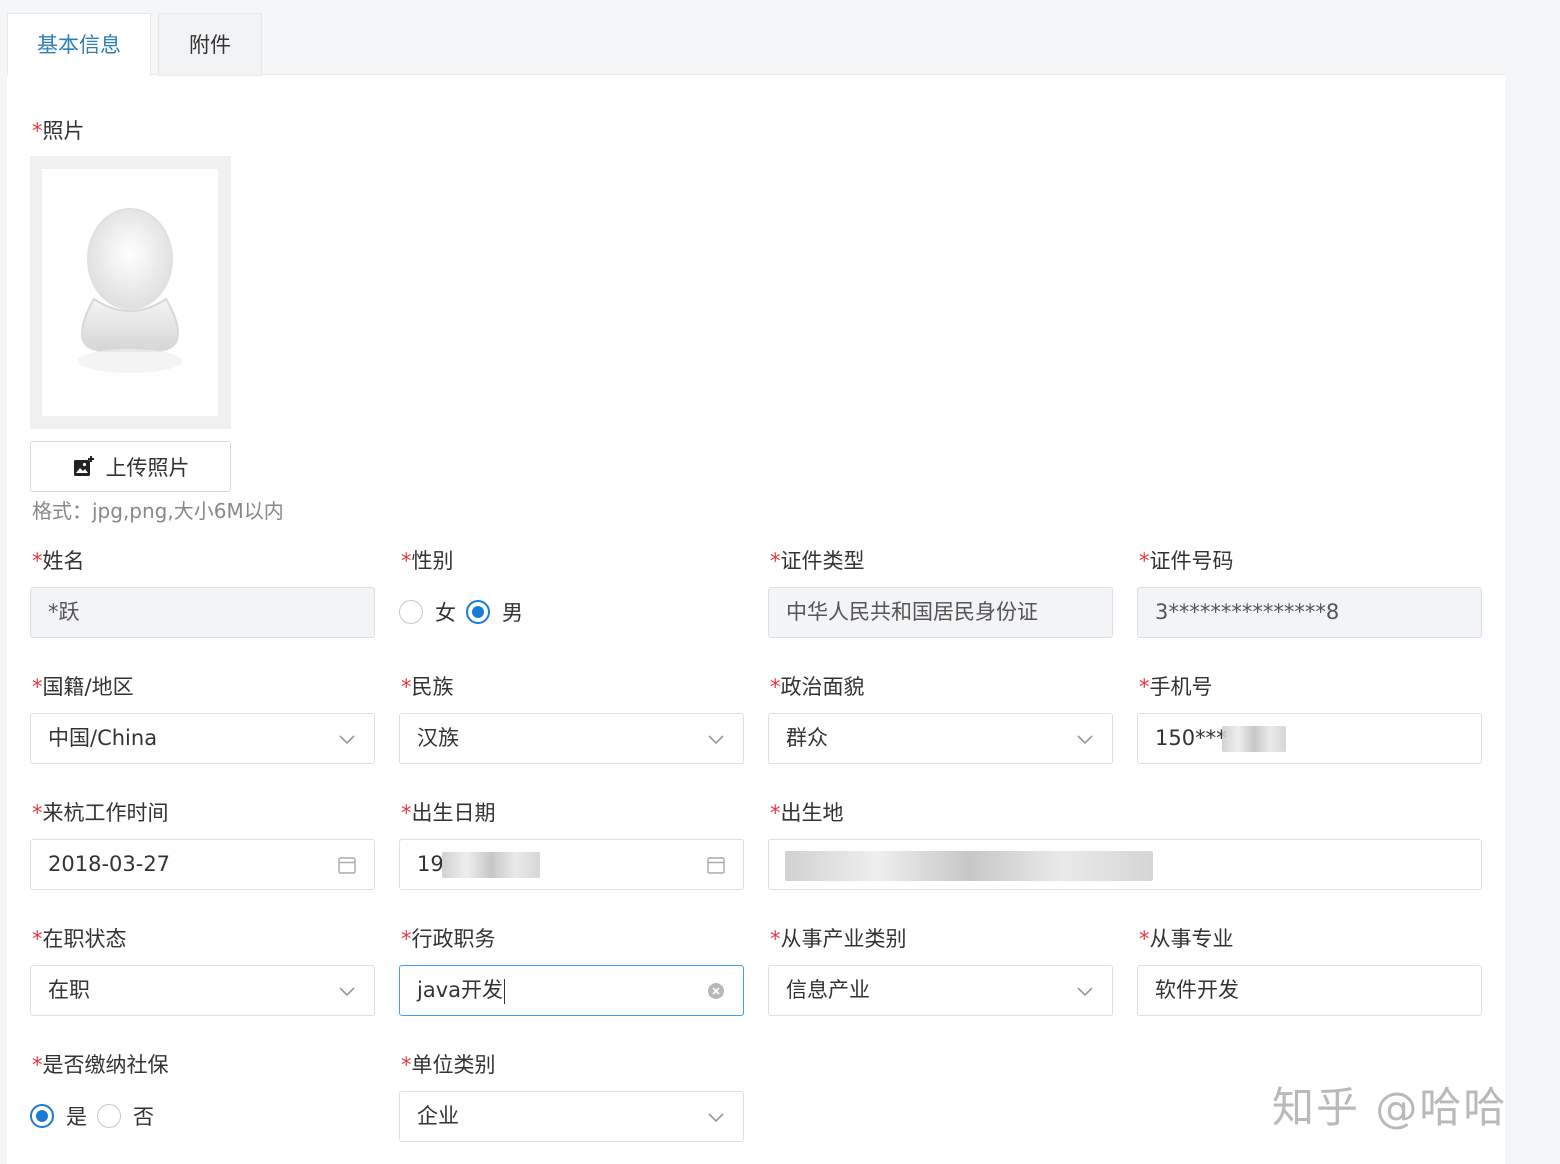  I want to click on name-input: *跃, so click(202, 612).